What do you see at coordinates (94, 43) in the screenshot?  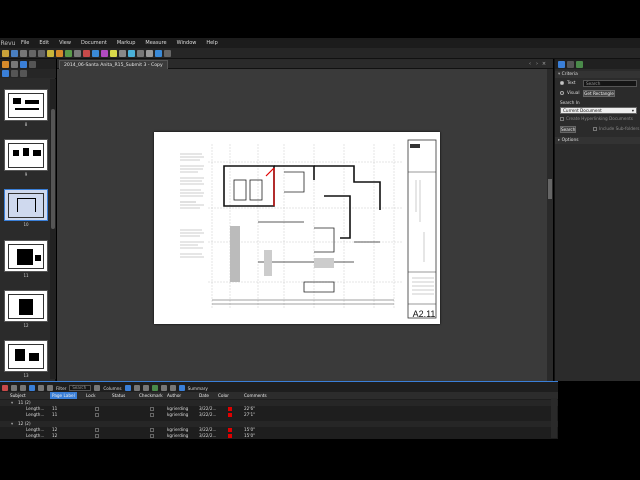 I see `menu-document: Document` at bounding box center [94, 43].